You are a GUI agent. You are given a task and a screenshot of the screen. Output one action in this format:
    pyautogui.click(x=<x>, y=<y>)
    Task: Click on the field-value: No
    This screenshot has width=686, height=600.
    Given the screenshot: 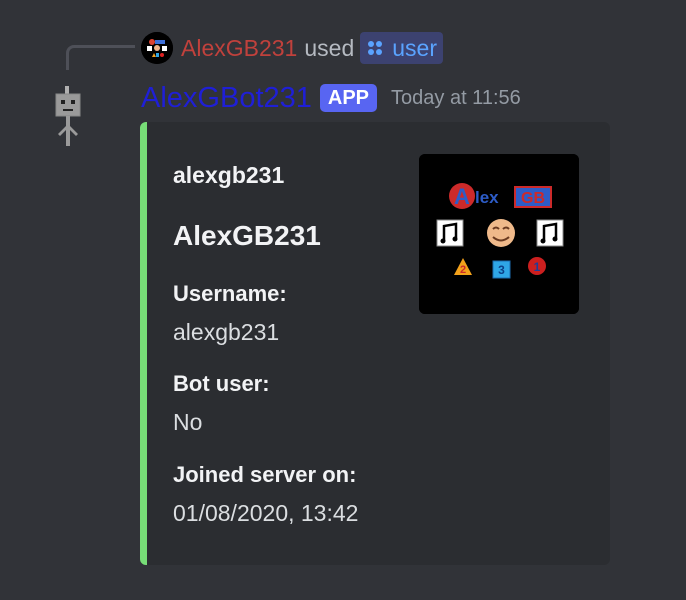 What is the action you would take?
    pyautogui.click(x=188, y=422)
    